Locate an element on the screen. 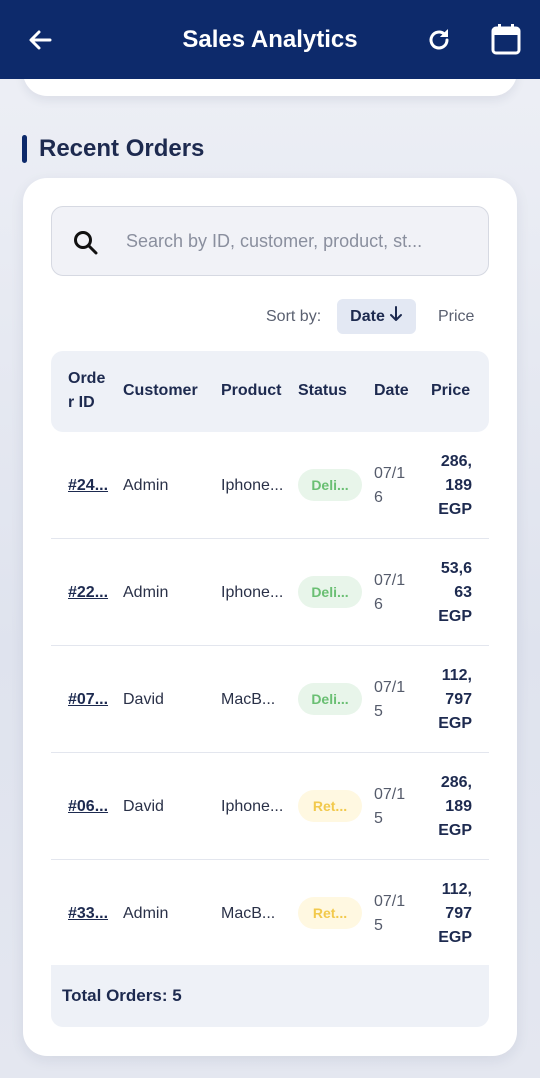 Image resolution: width=540 pixels, height=1078 pixels. calendar-icon is located at coordinates (506, 39).